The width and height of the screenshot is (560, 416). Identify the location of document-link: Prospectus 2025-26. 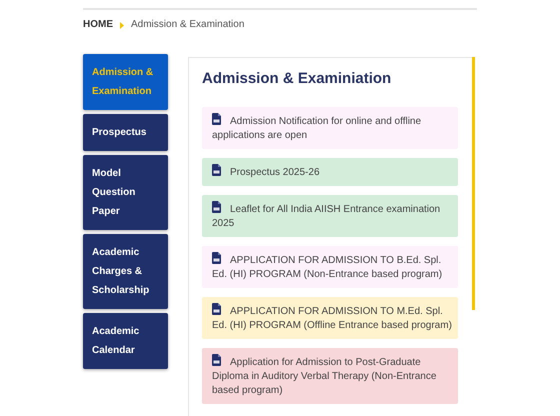
(330, 172).